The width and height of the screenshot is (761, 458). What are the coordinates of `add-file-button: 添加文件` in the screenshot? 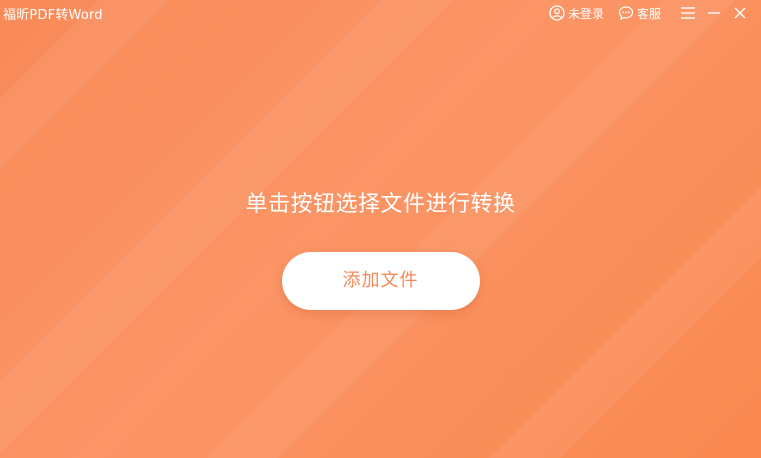 It's located at (380, 281).